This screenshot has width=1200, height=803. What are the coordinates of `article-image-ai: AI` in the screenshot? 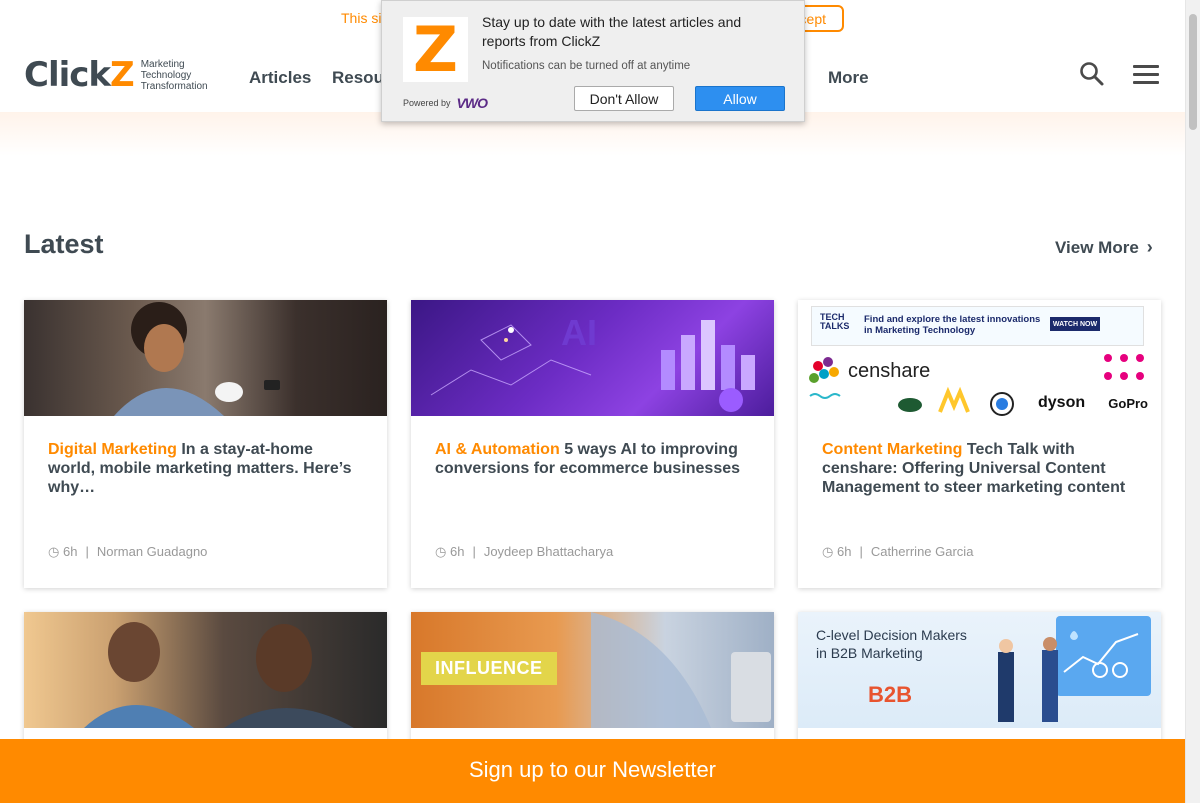 It's located at (592, 358).